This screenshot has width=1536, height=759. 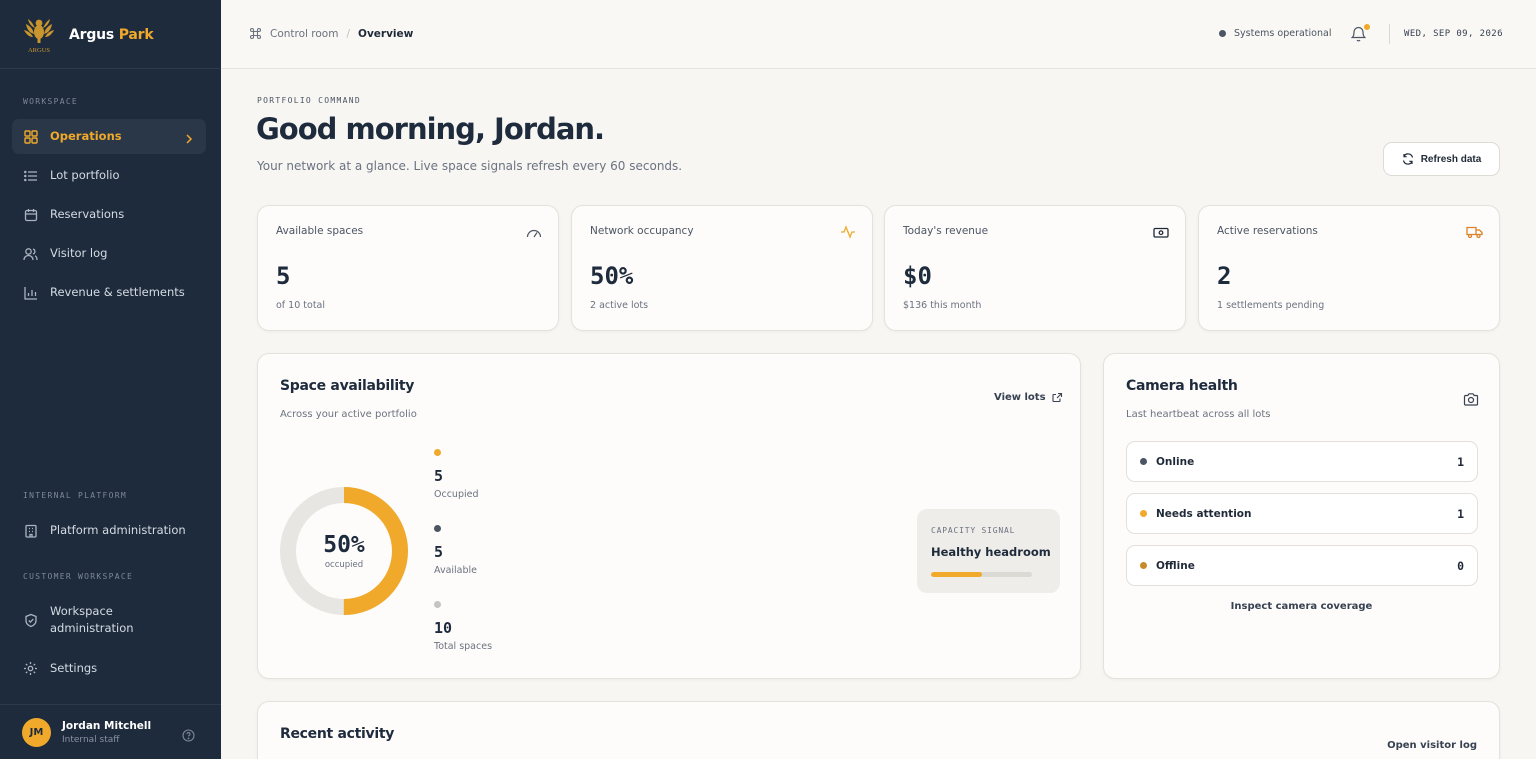 What do you see at coordinates (92, 619) in the screenshot?
I see `sidebar-item-label: Workspace administration` at bounding box center [92, 619].